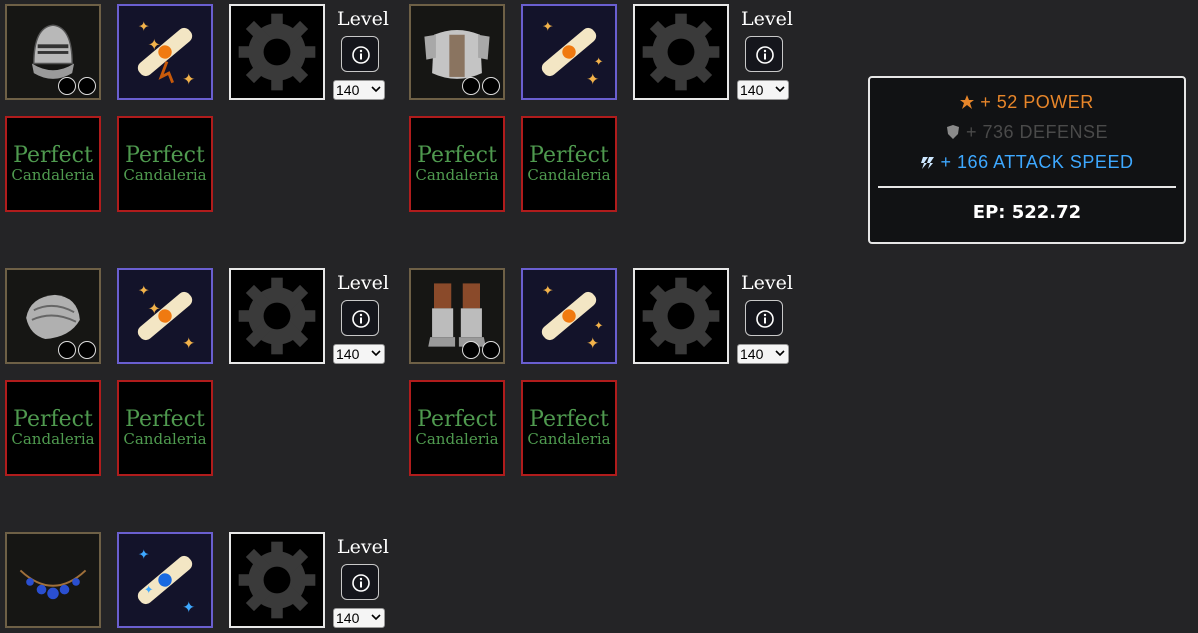  I want to click on chest-slot, so click(457, 52).